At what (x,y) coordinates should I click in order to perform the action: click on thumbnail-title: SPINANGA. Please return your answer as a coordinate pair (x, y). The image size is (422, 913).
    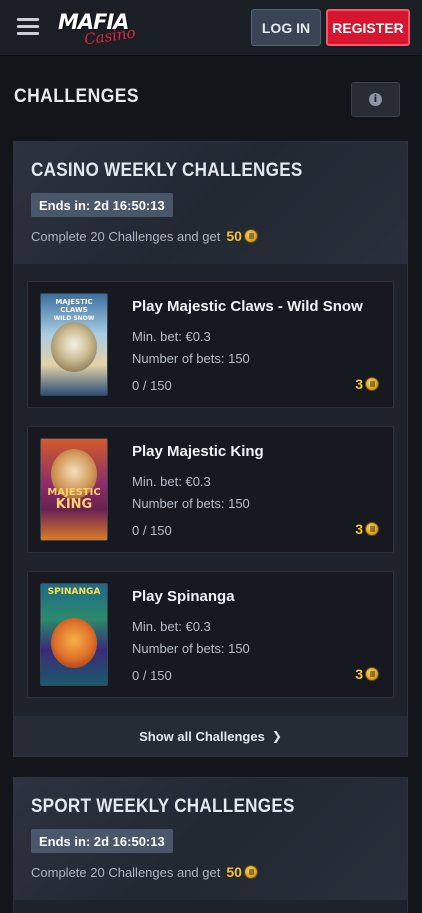
    Looking at the image, I should click on (74, 592).